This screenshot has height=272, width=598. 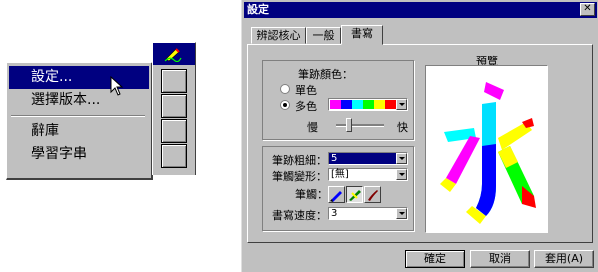 What do you see at coordinates (285, 105) in the screenshot?
I see `multi-color-radio` at bounding box center [285, 105].